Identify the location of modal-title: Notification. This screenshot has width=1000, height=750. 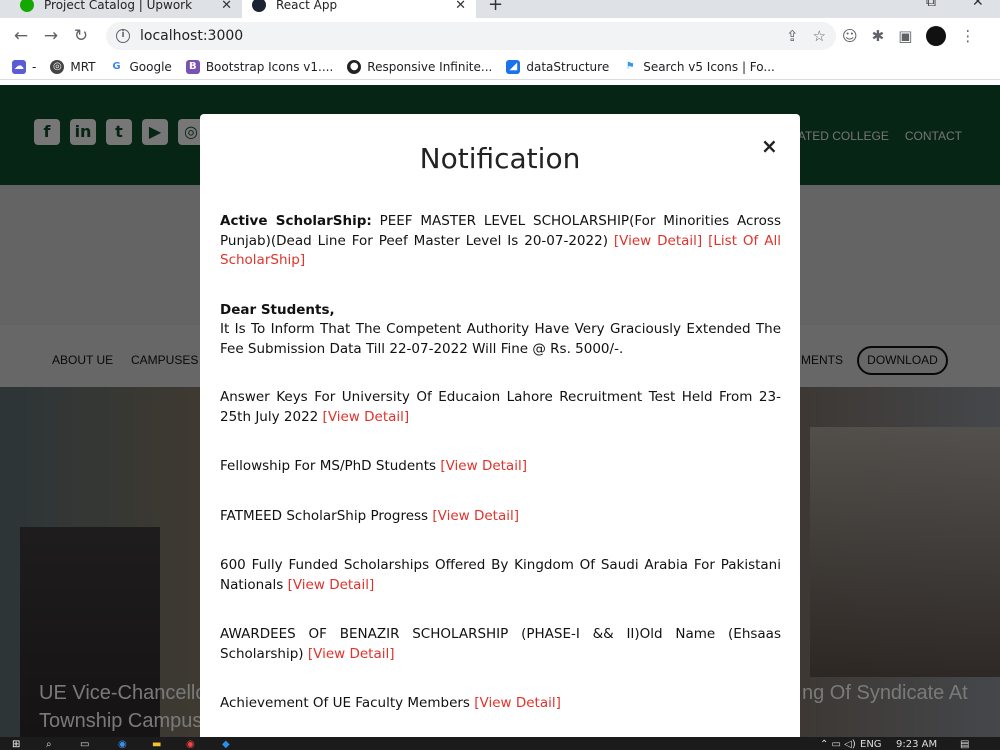
(500, 158).